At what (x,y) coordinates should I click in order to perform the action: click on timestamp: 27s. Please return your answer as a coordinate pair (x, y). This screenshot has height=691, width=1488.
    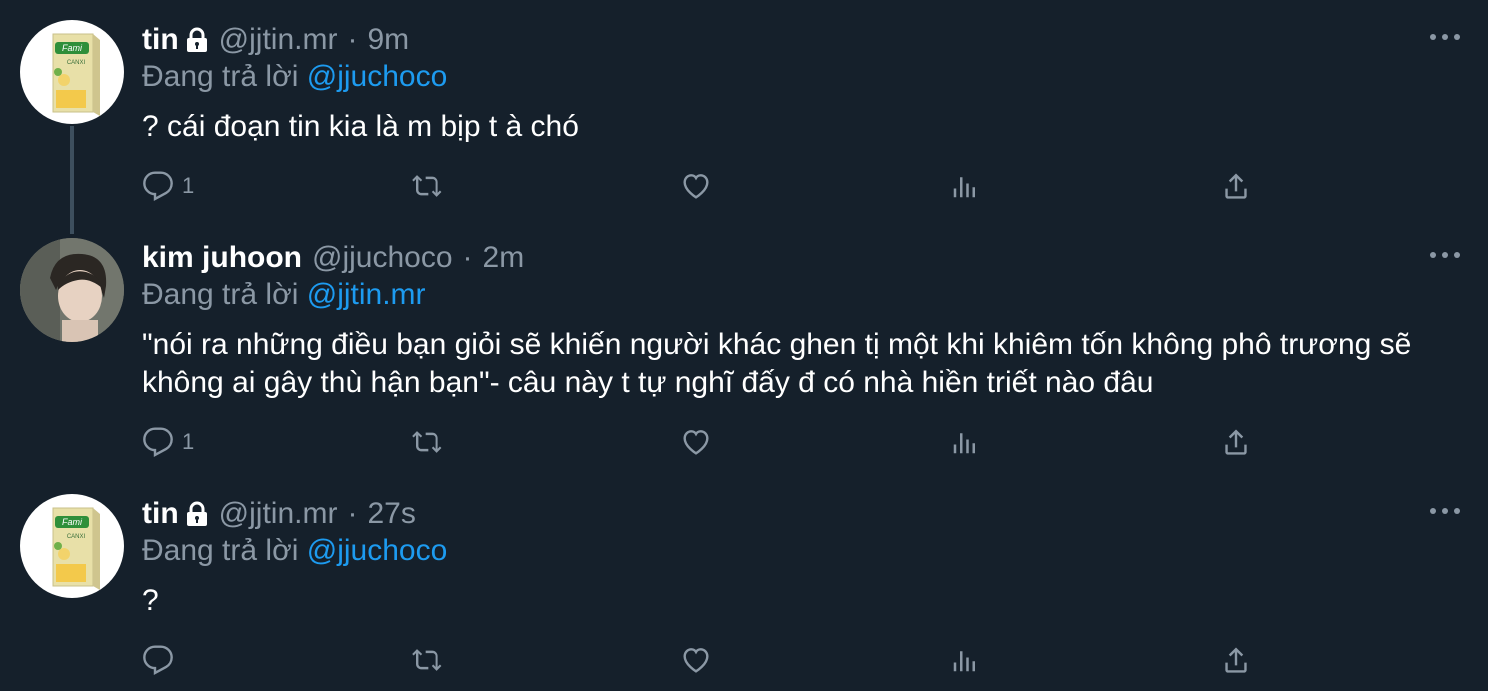
    Looking at the image, I should click on (391, 514).